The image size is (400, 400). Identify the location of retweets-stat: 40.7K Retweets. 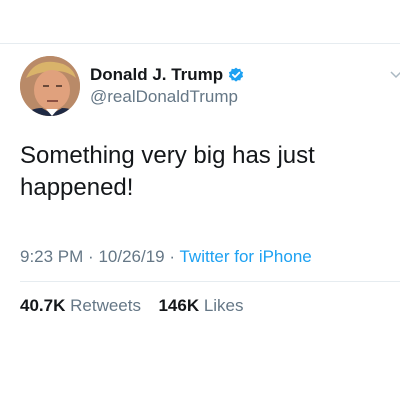
(83, 305).